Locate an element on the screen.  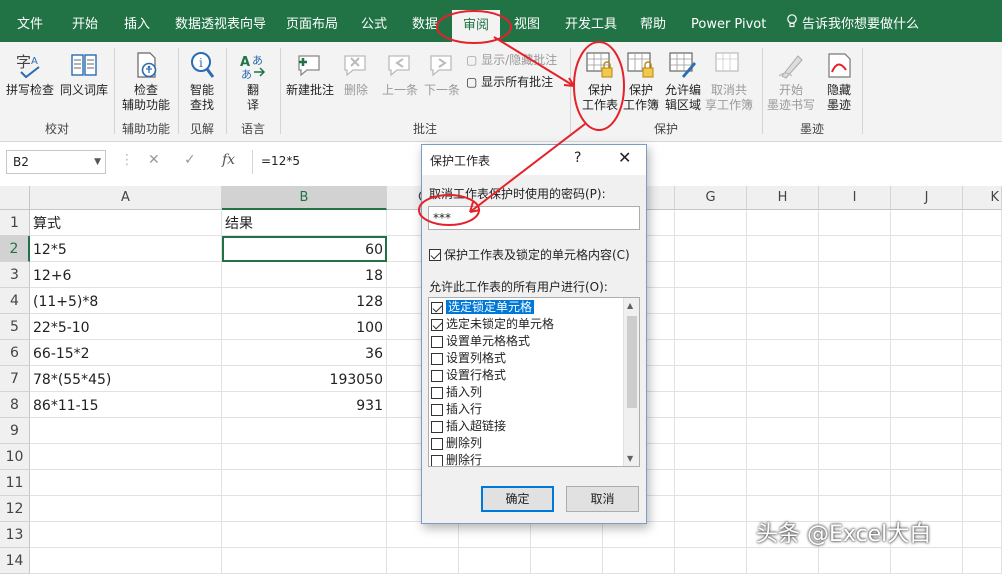
previous-comment-button: 上一条 is located at coordinates (400, 74).